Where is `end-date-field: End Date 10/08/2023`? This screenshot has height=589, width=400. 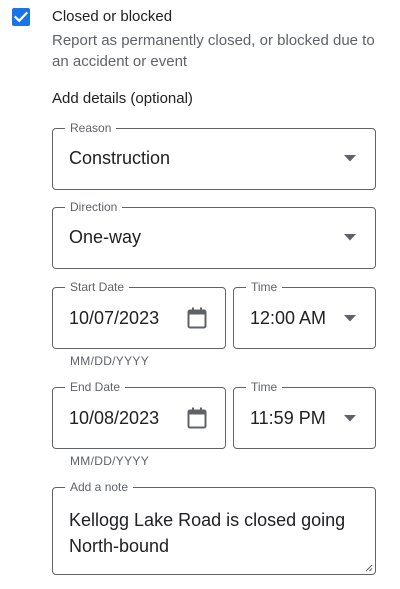 end-date-field: End Date 10/08/2023 is located at coordinates (139, 414).